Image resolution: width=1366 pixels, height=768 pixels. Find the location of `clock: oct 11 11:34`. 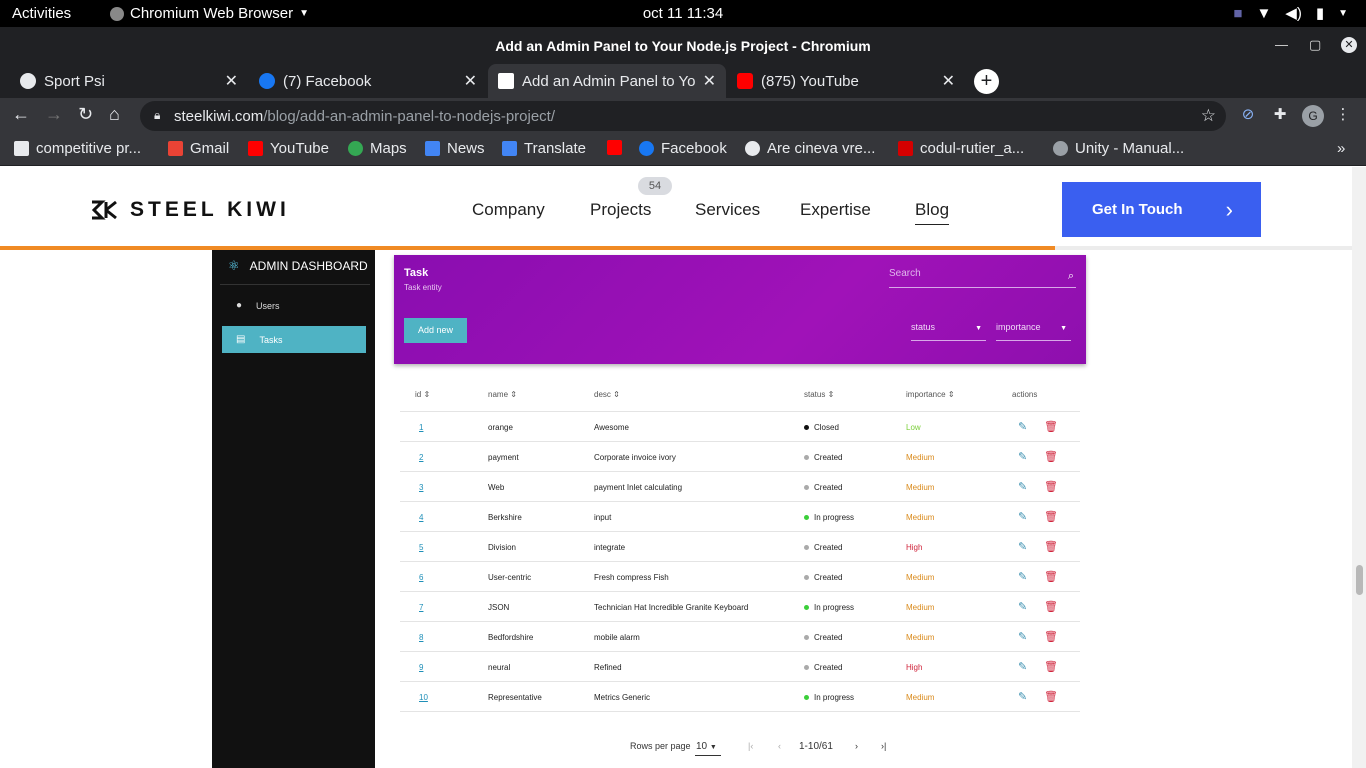

clock: oct 11 11:34 is located at coordinates (683, 13).